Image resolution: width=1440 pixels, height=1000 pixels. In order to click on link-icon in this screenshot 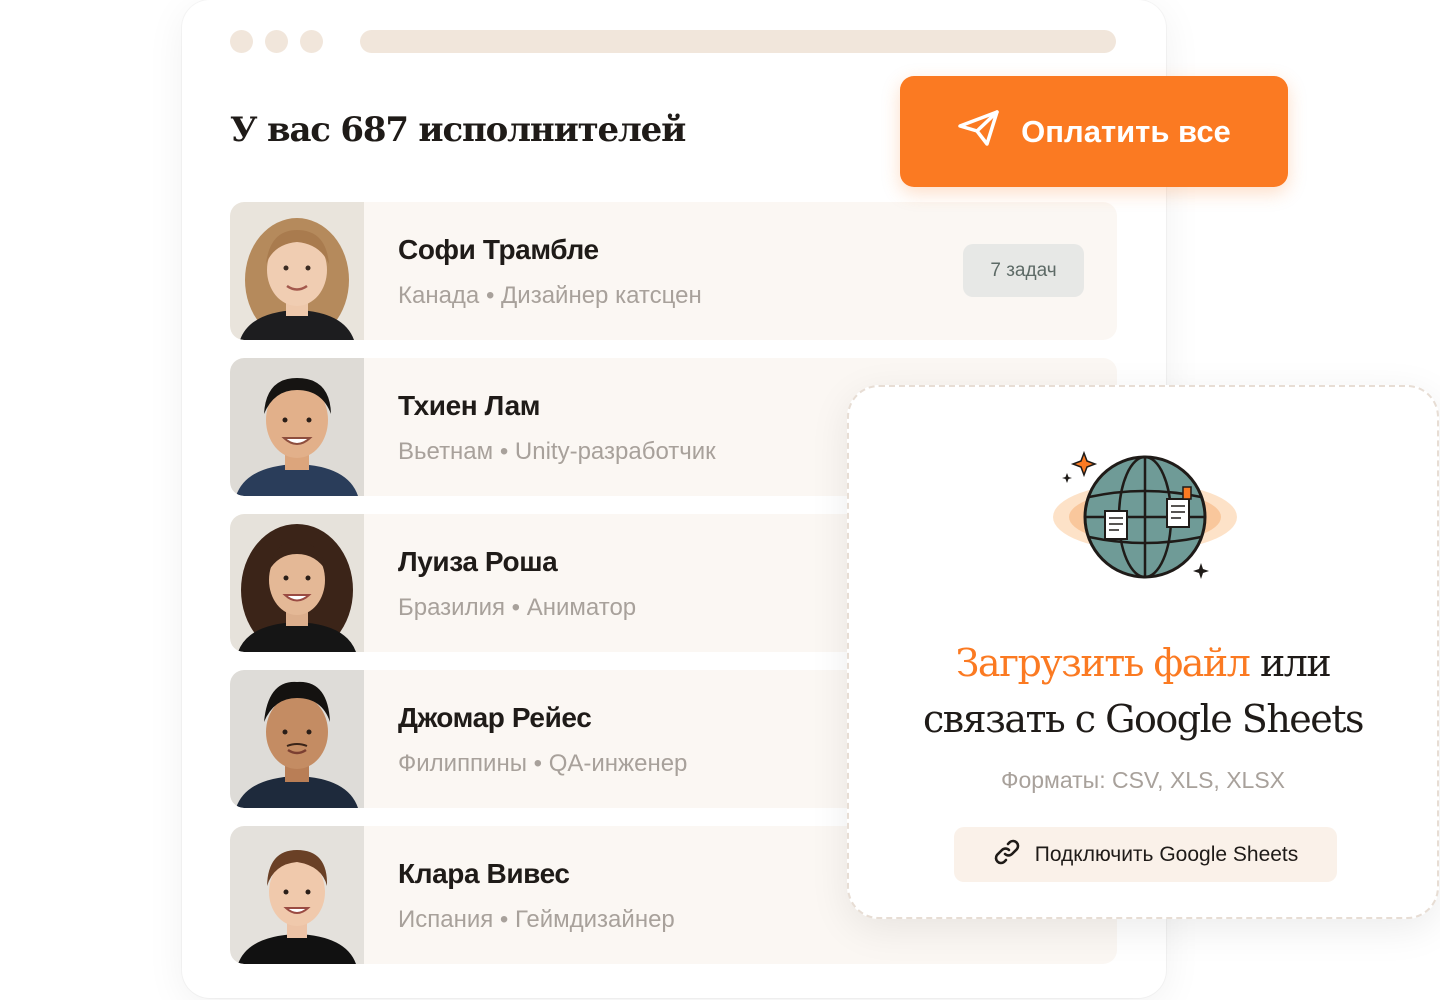, I will do `click(1007, 855)`.